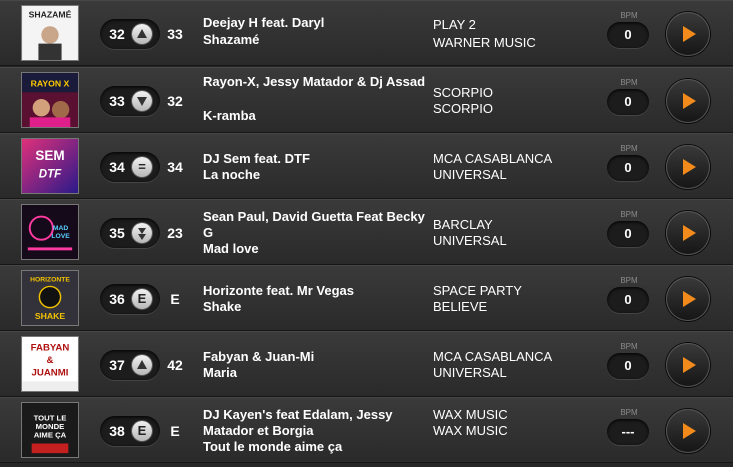 The width and height of the screenshot is (733, 467). I want to click on album-cover: HORIZONTE SHAKE, so click(50, 298).